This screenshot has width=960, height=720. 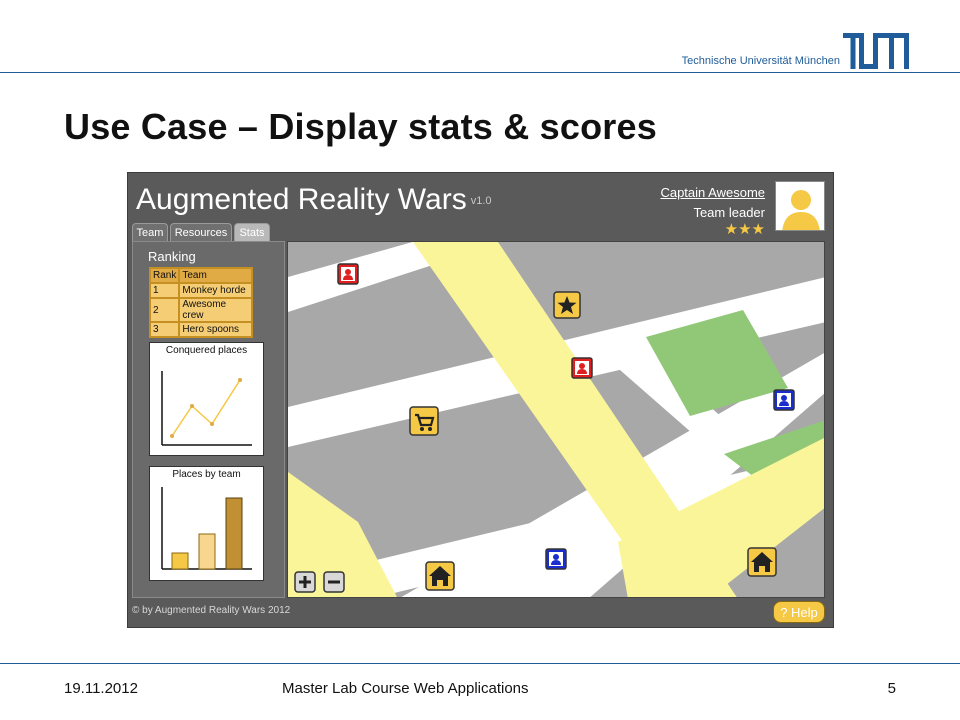 I want to click on table-header-row: Rank Team, so click(x=201, y=275).